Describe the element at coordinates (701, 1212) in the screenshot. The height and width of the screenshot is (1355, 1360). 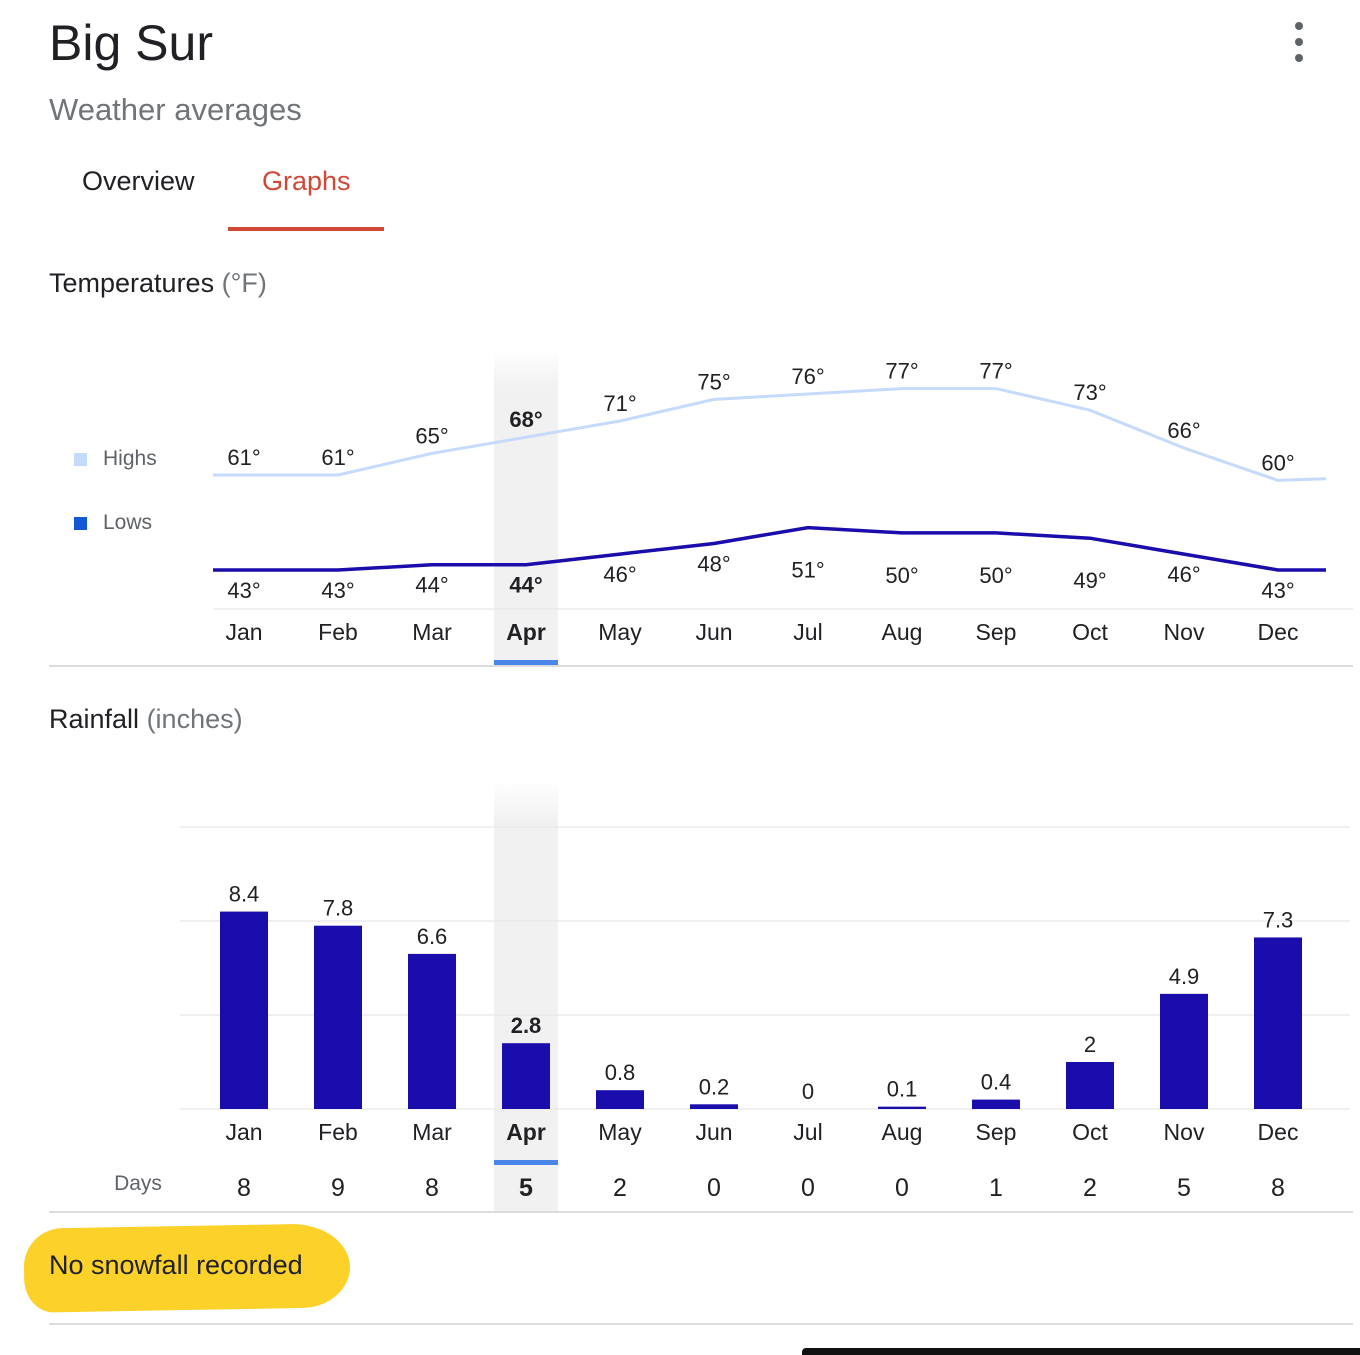
I see `rainfall-divider` at that location.